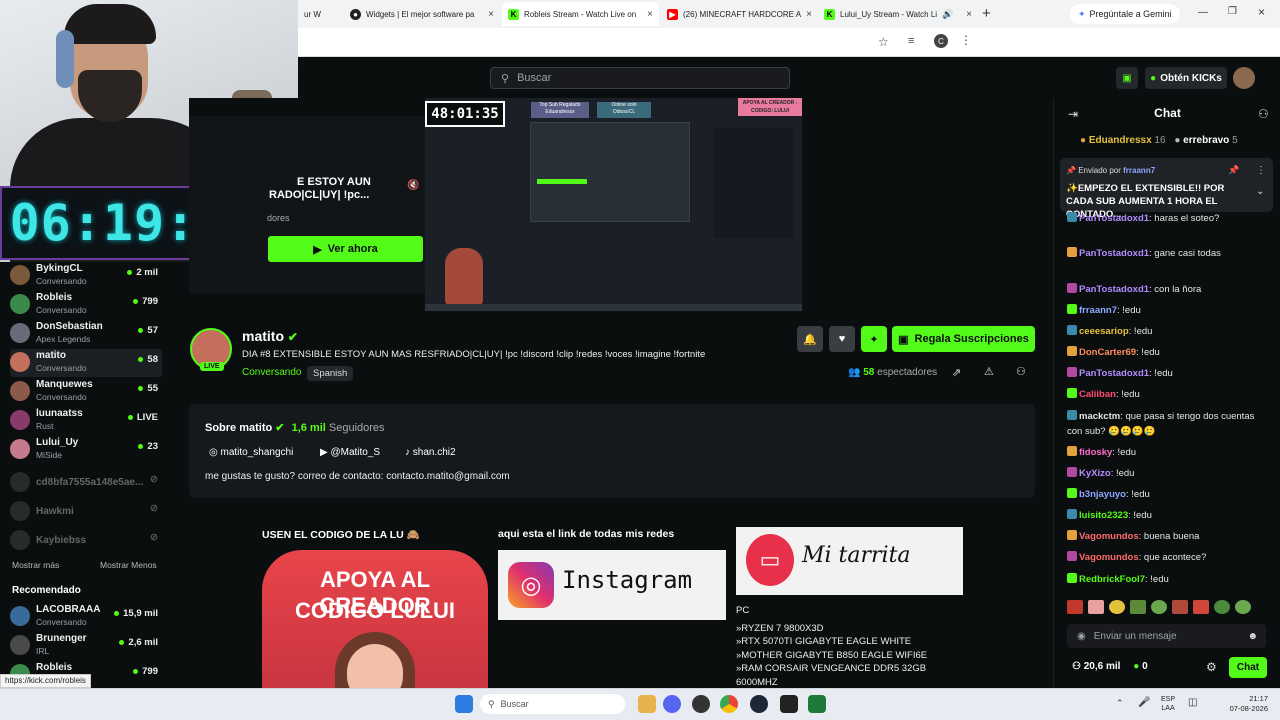 This screenshot has height=720, width=1280. What do you see at coordinates (86, 450) in the screenshot?
I see `sidebar-channel: Lului_Uy MiSide 23` at bounding box center [86, 450].